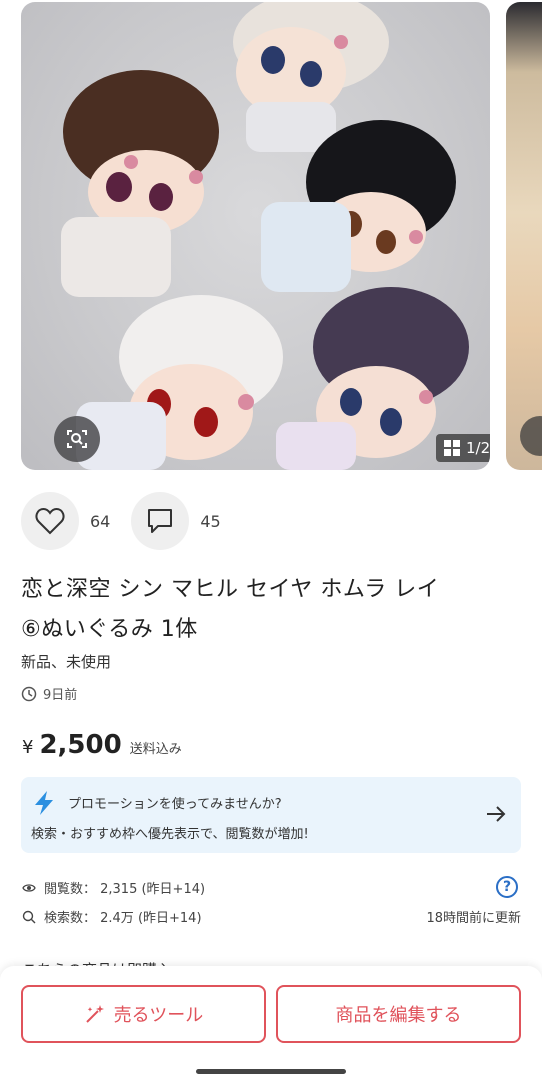  I want to click on posted-time-text: 9日前, so click(60, 695).